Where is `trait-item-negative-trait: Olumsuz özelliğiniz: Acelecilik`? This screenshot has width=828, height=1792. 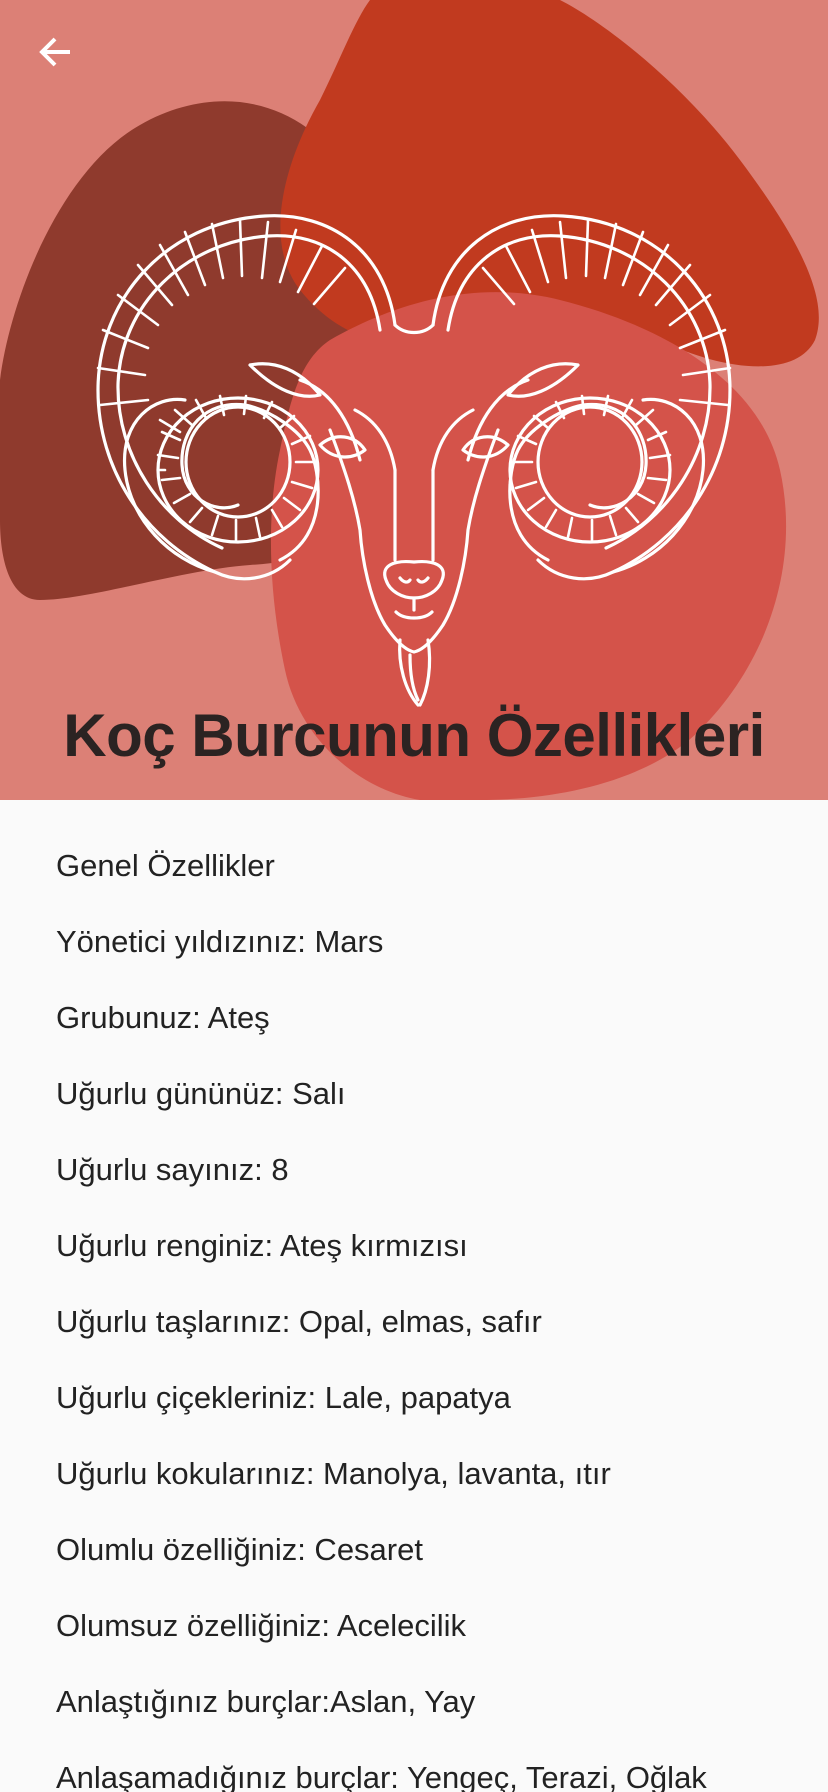 trait-item-negative-trait: Olumsuz özelliğiniz: Acelecilik is located at coordinates (261, 1625).